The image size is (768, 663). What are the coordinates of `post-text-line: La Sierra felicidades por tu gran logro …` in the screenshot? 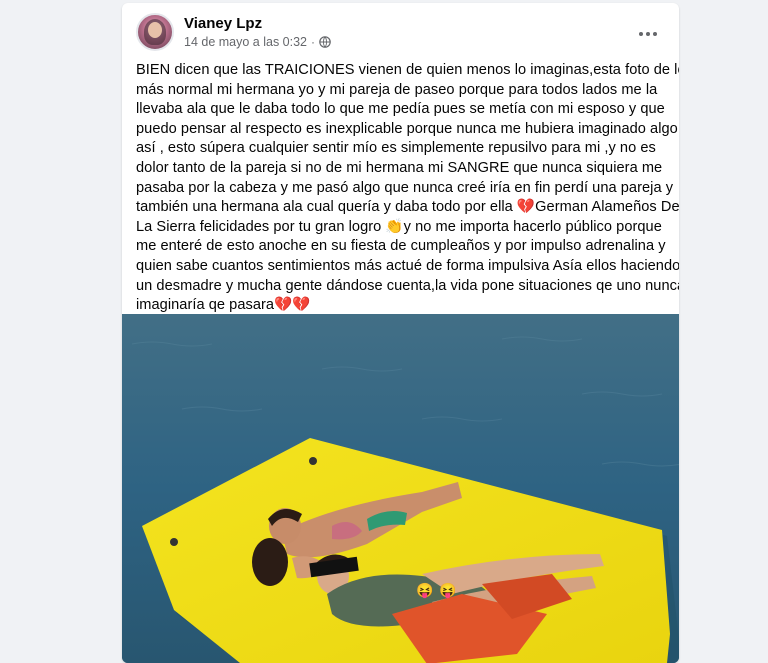 It's located at (399, 226).